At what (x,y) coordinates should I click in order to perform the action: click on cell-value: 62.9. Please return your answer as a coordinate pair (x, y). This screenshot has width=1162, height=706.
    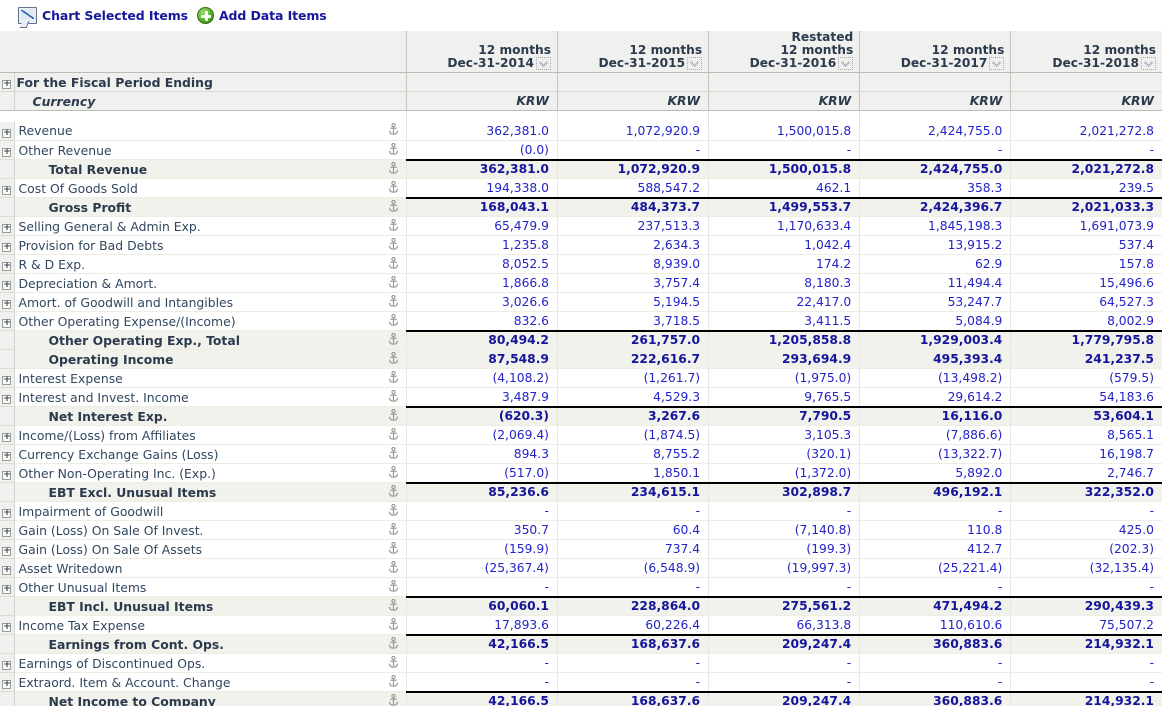
    Looking at the image, I should click on (935, 264).